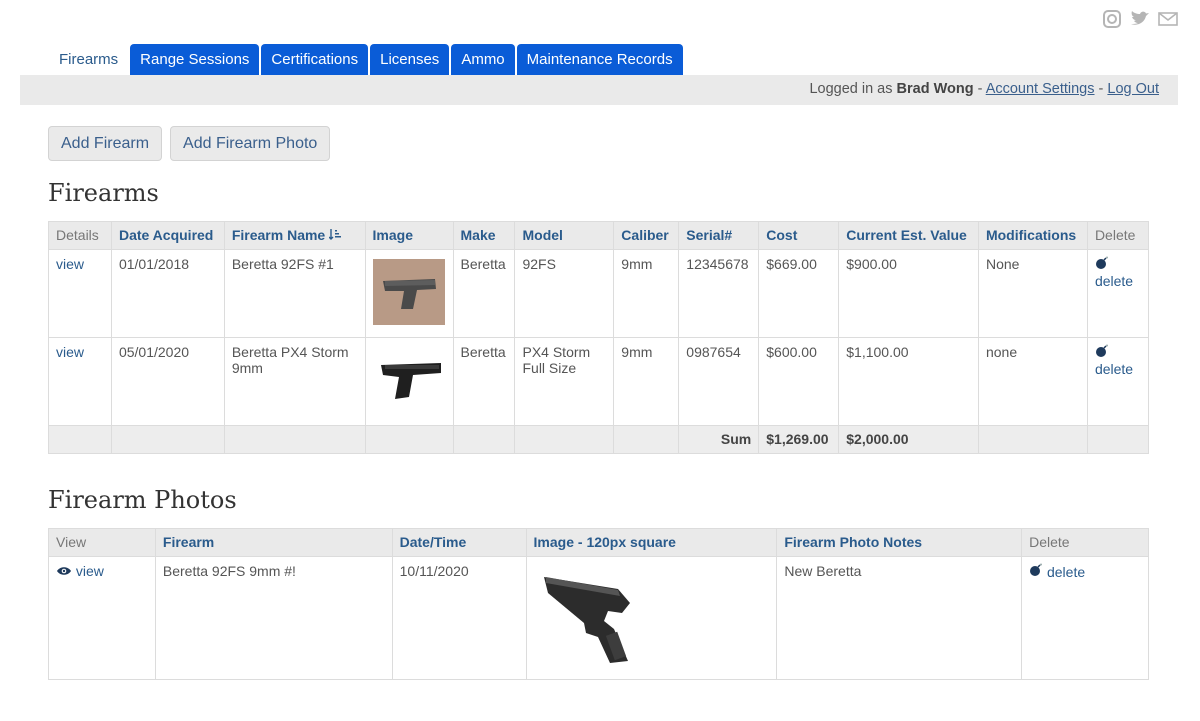  What do you see at coordinates (167, 381) in the screenshot?
I see `date-acquired-cell: 05/01/2020` at bounding box center [167, 381].